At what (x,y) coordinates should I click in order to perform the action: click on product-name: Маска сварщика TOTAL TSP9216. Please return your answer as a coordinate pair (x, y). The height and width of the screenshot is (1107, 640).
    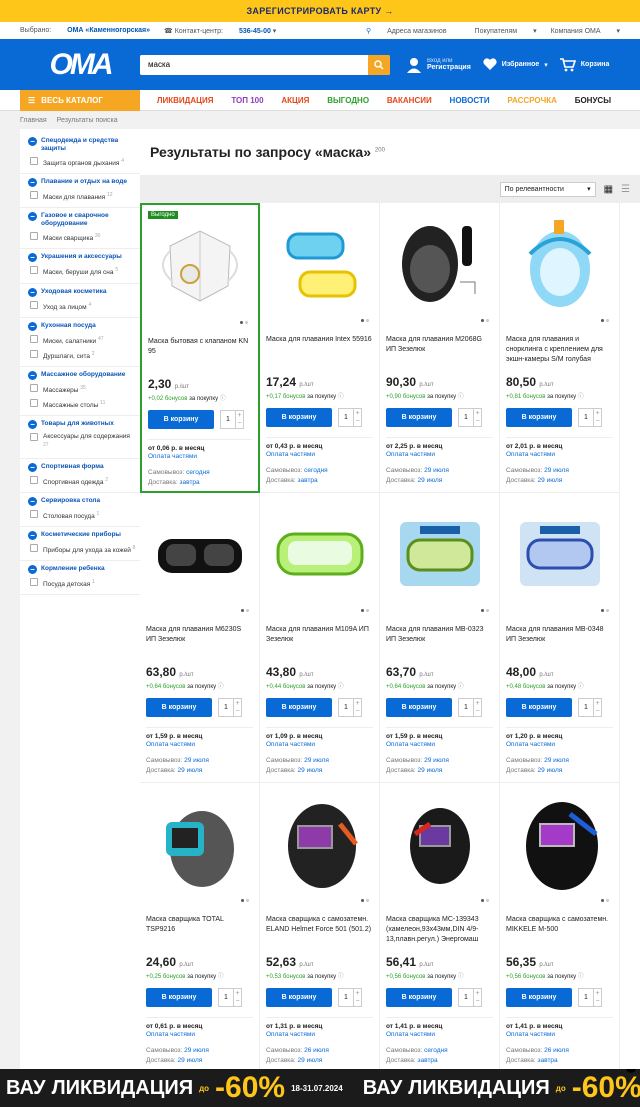
    Looking at the image, I should click on (199, 930).